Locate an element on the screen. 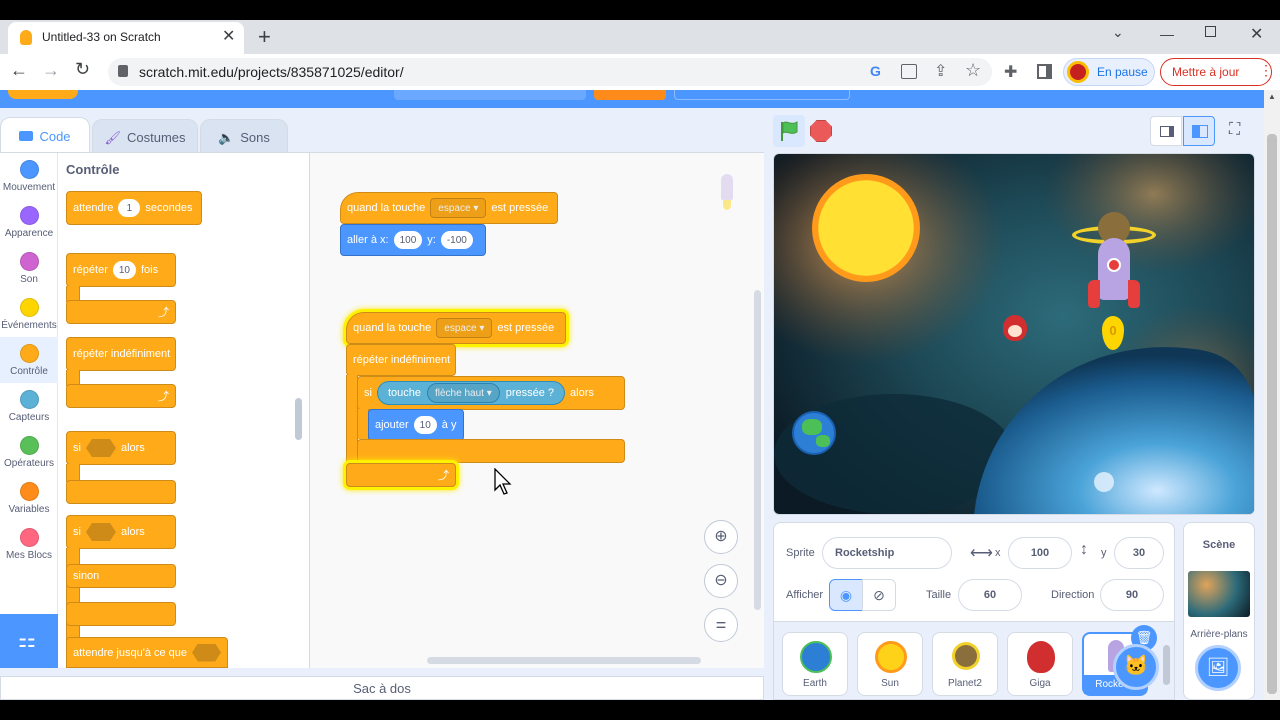  tab-costumes: 🖌 Costumes is located at coordinates (145, 137).